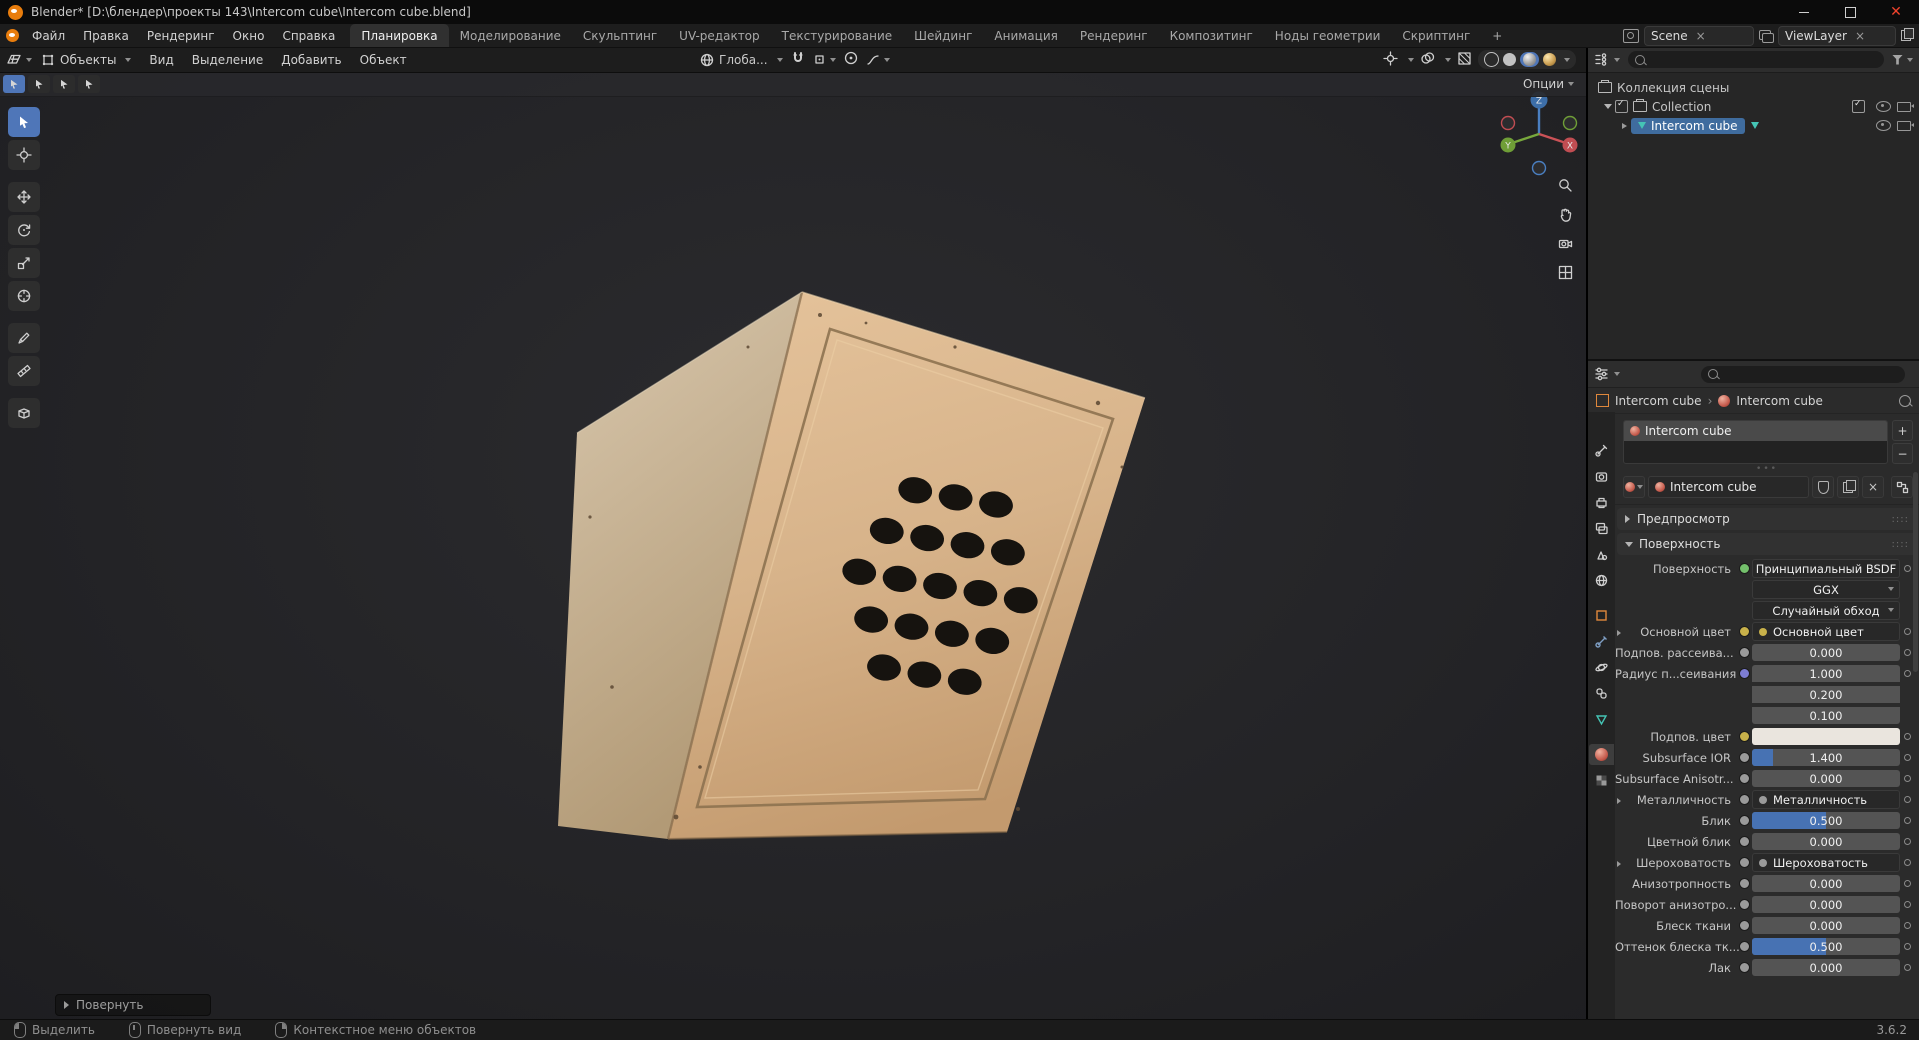 This screenshot has width=1919, height=1040. What do you see at coordinates (14, 84) in the screenshot?
I see `select-mode-set-button` at bounding box center [14, 84].